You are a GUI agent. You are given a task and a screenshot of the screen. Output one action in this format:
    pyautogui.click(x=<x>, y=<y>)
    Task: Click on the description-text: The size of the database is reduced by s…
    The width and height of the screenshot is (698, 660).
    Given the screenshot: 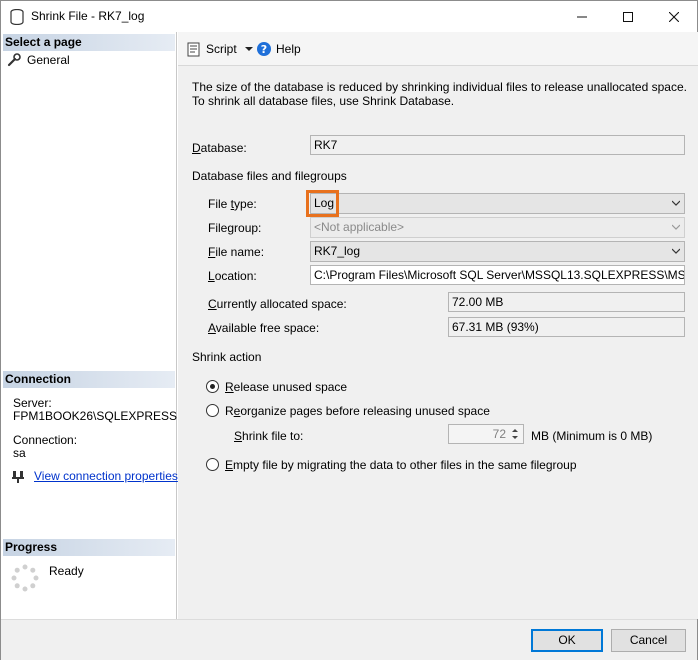 What is the action you would take?
    pyautogui.click(x=439, y=94)
    